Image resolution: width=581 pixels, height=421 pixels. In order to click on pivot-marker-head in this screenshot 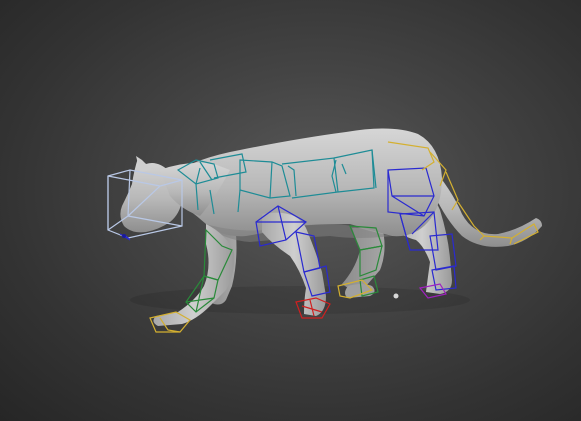, I will do `click(124, 236)`.